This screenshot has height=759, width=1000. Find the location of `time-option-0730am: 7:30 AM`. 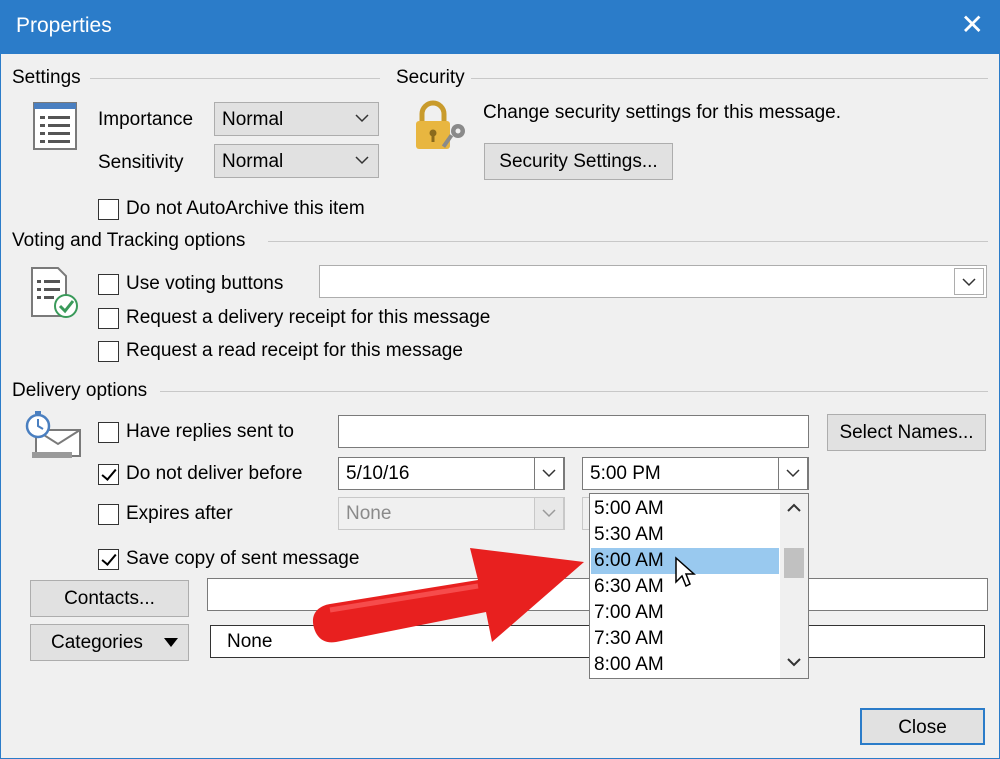

time-option-0730am: 7:30 AM is located at coordinates (685, 639).